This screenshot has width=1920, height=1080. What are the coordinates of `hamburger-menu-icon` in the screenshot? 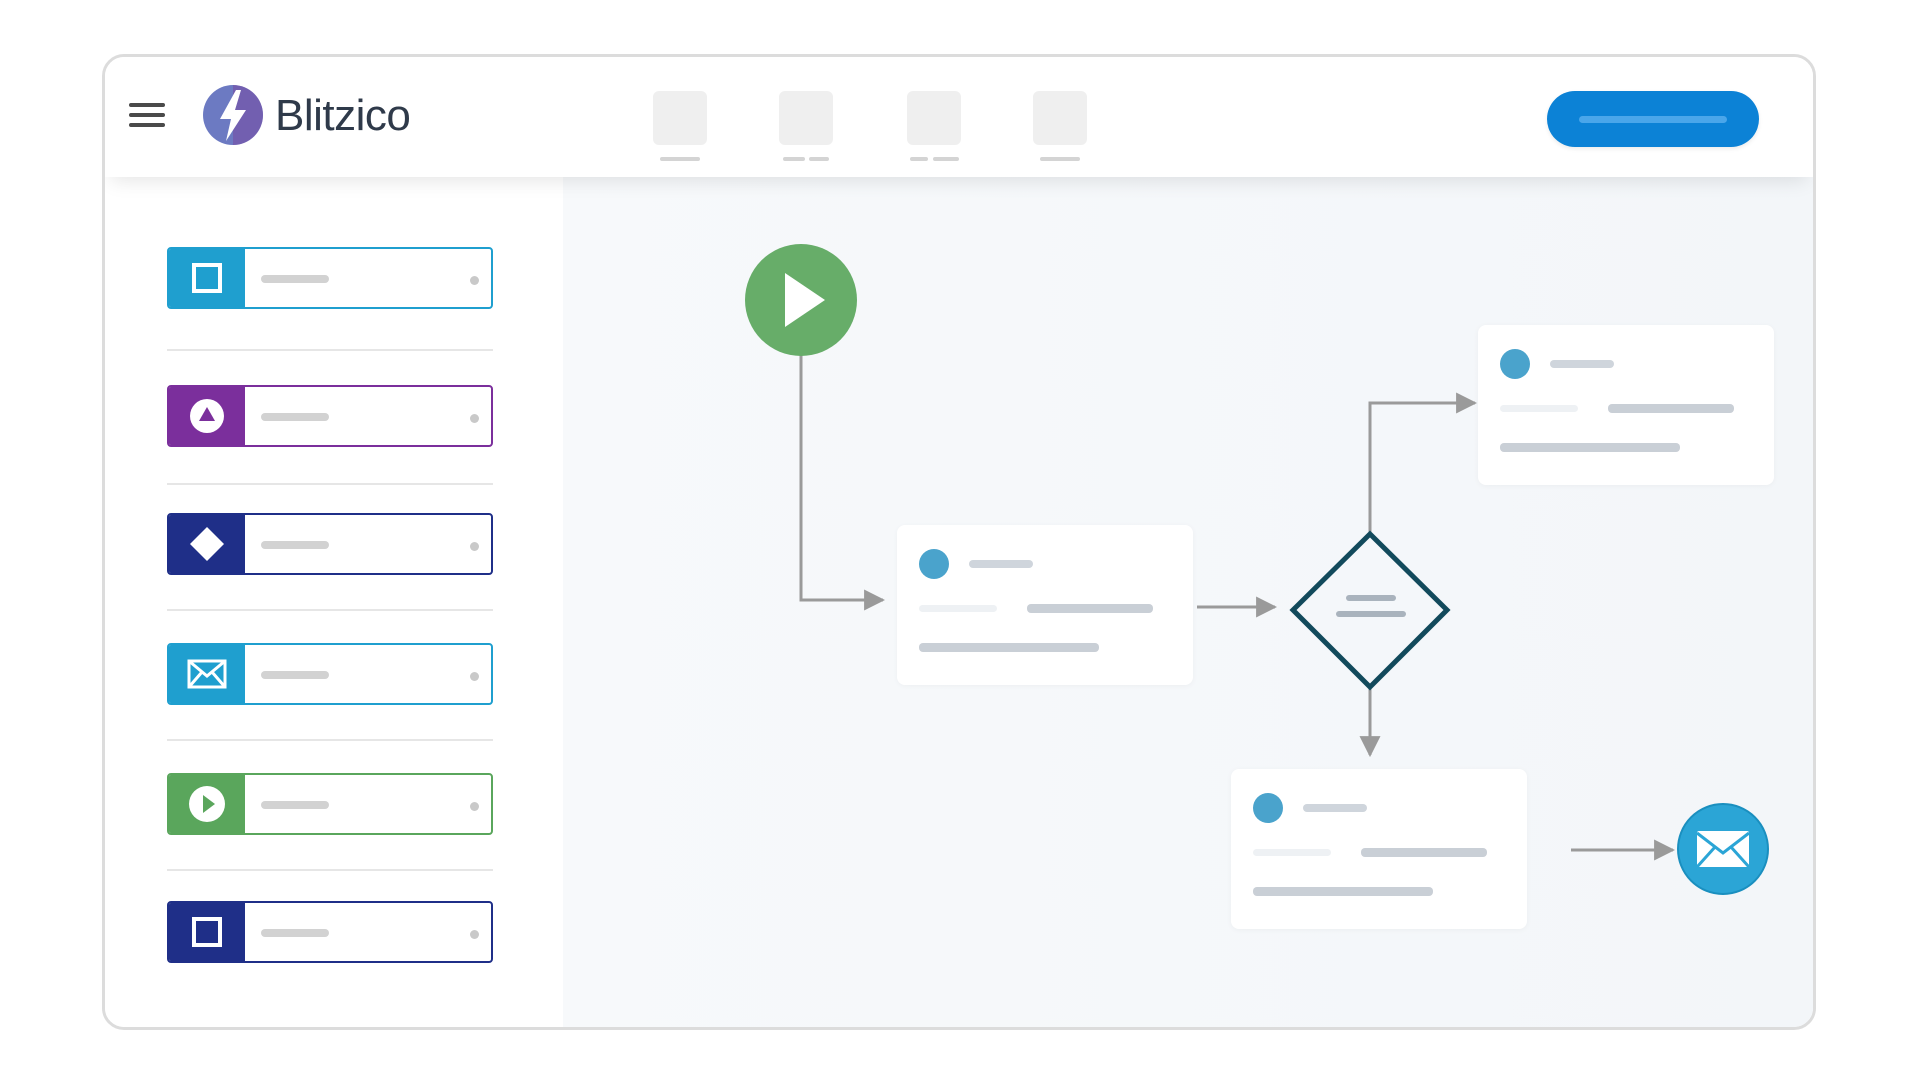 It's located at (147, 118).